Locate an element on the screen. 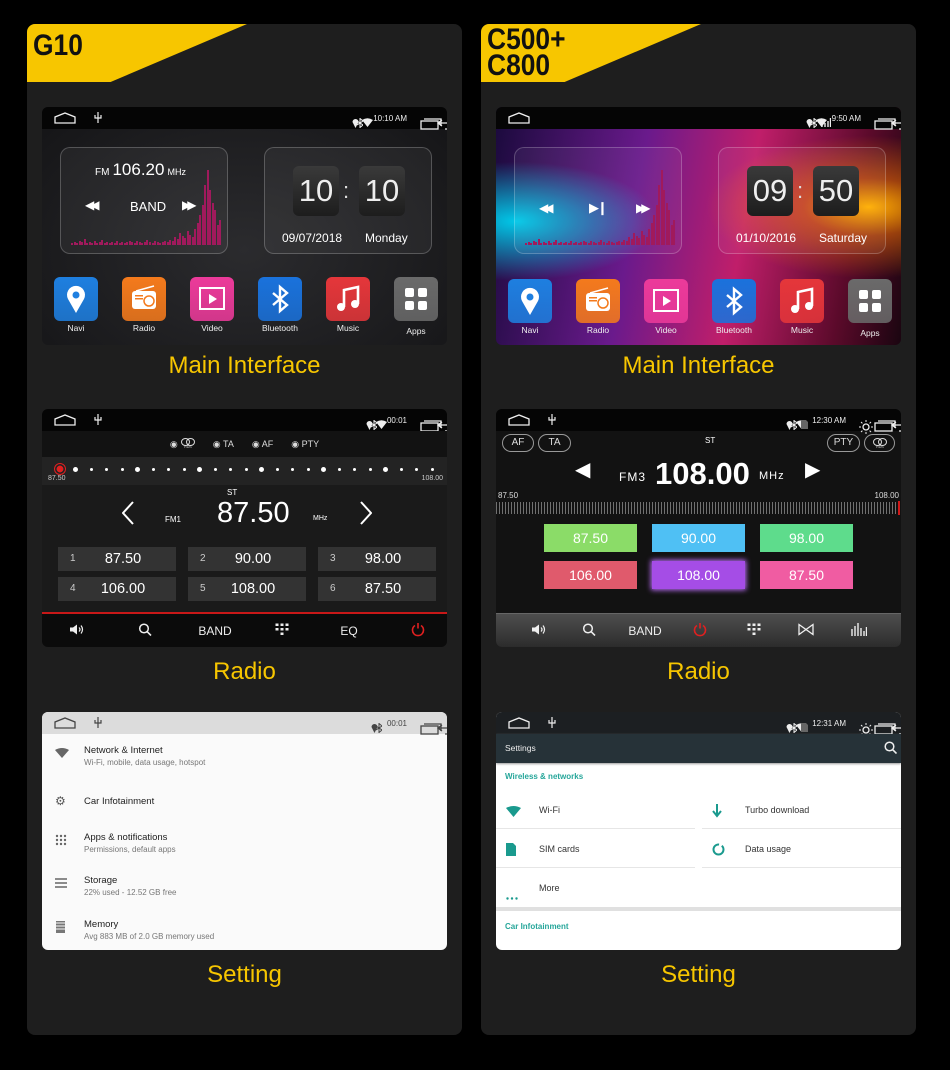 The image size is (950, 1070). preset-button: 106.00 is located at coordinates (590, 575).